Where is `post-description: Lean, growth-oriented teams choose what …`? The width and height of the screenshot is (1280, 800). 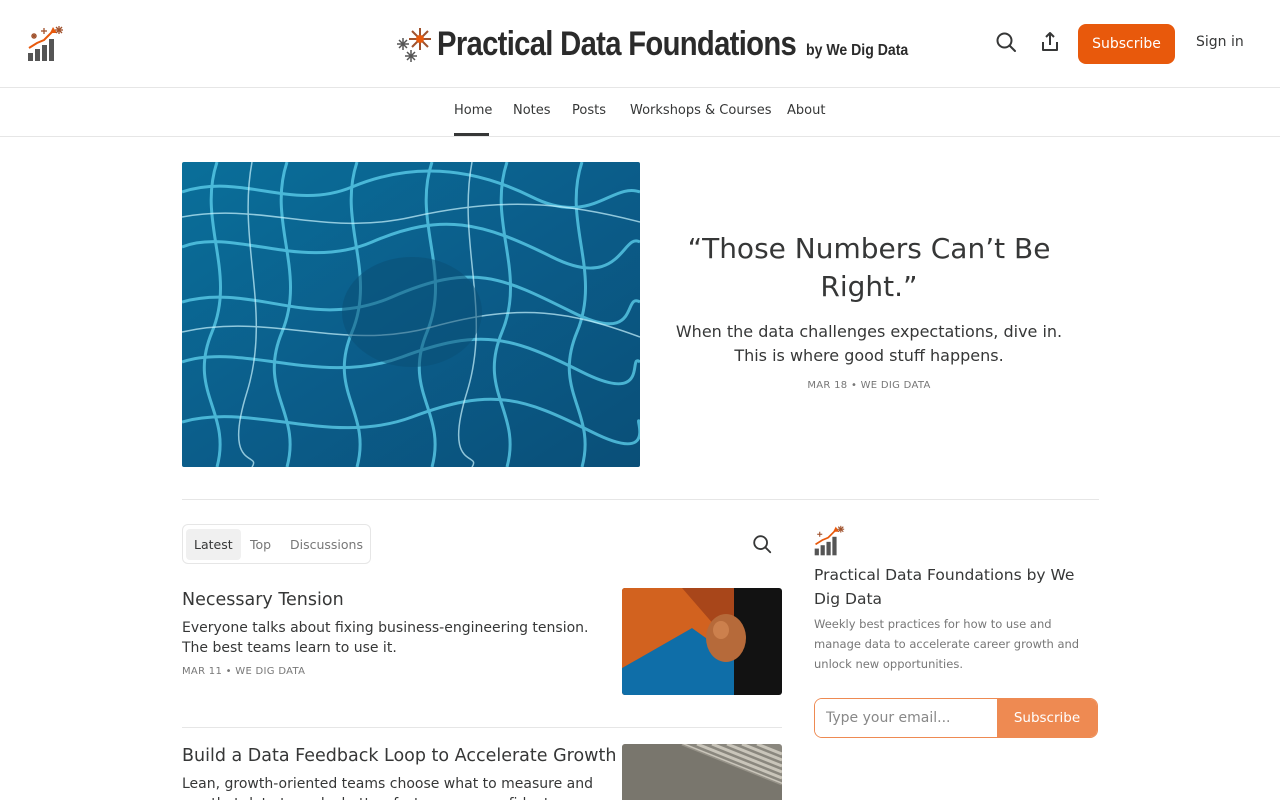 post-description: Lean, growth-oriented teams choose what … is located at coordinates (387, 788).